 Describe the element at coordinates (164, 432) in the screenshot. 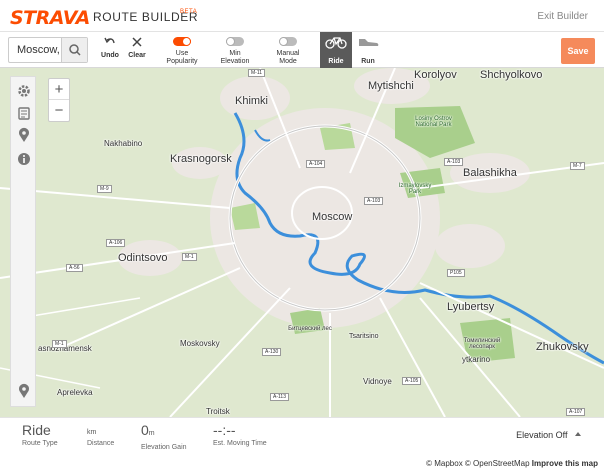

I see `elevation-value-row: 0m` at that location.